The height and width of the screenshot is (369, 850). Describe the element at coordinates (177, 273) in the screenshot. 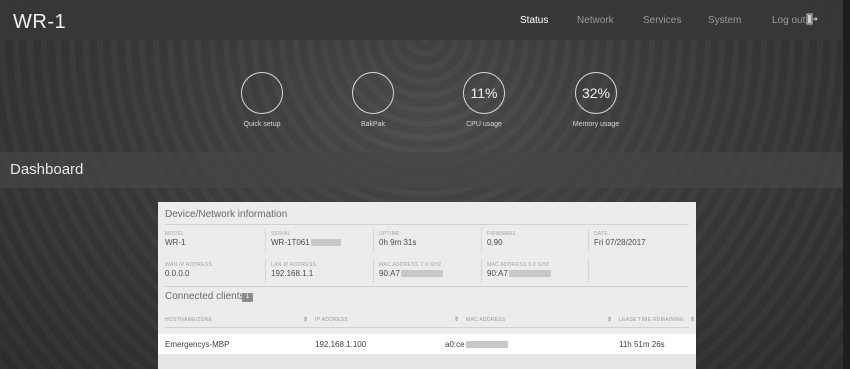

I see `wan-ip-value: 0.0.0.0` at that location.